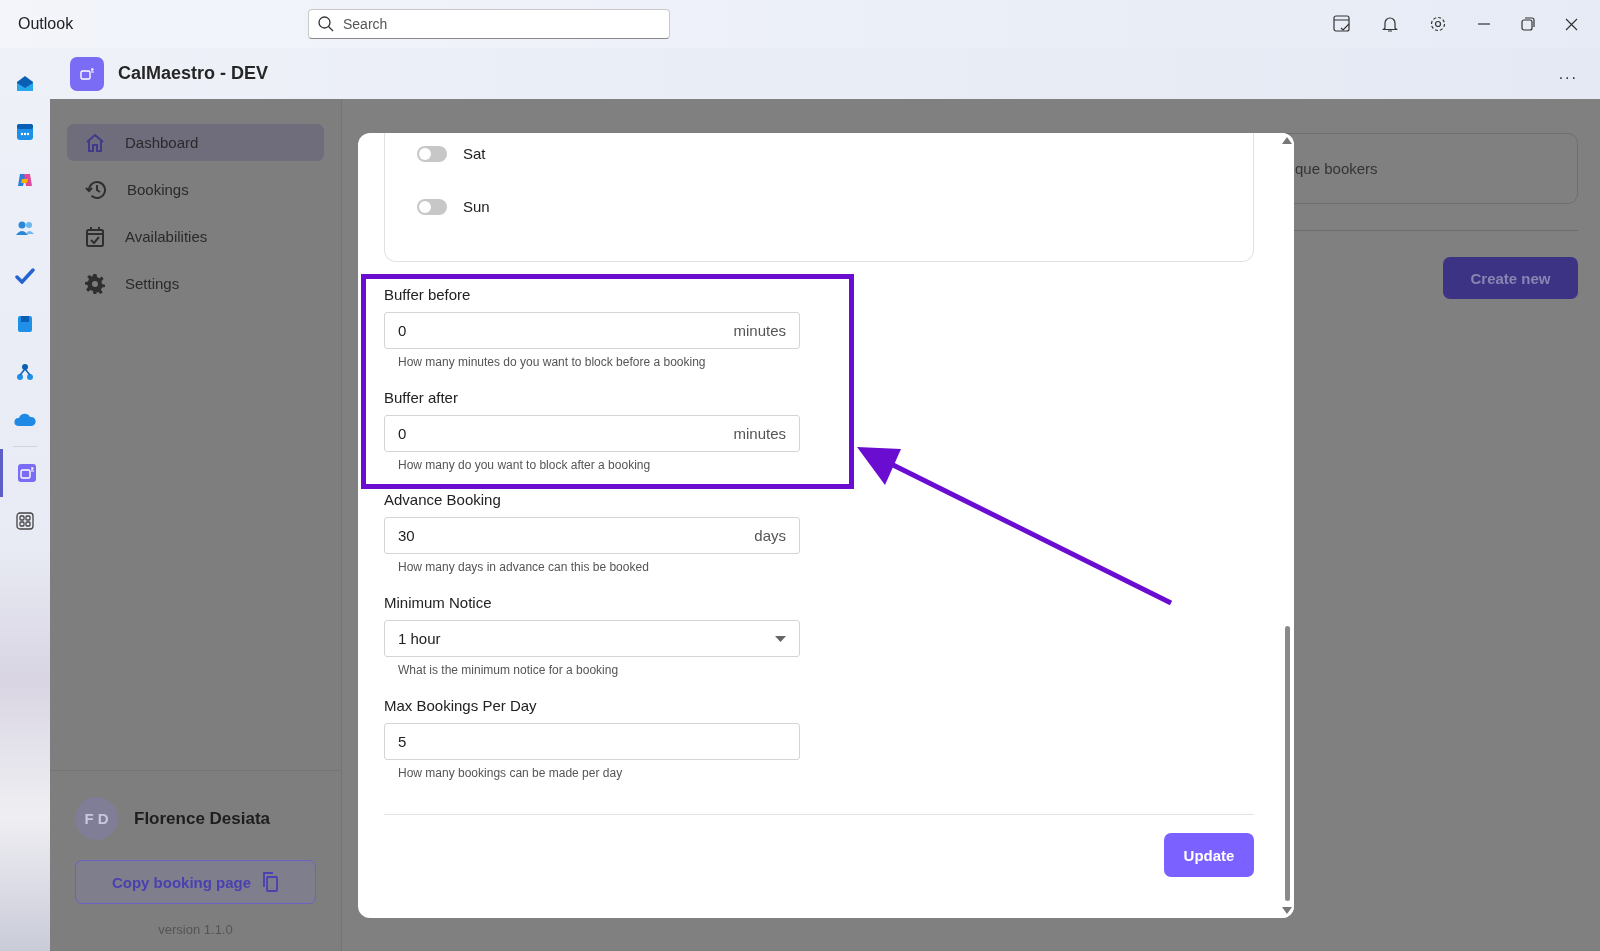 This screenshot has height=951, width=1600. What do you see at coordinates (25, 372) in the screenshot?
I see `org-chart-icon` at bounding box center [25, 372].